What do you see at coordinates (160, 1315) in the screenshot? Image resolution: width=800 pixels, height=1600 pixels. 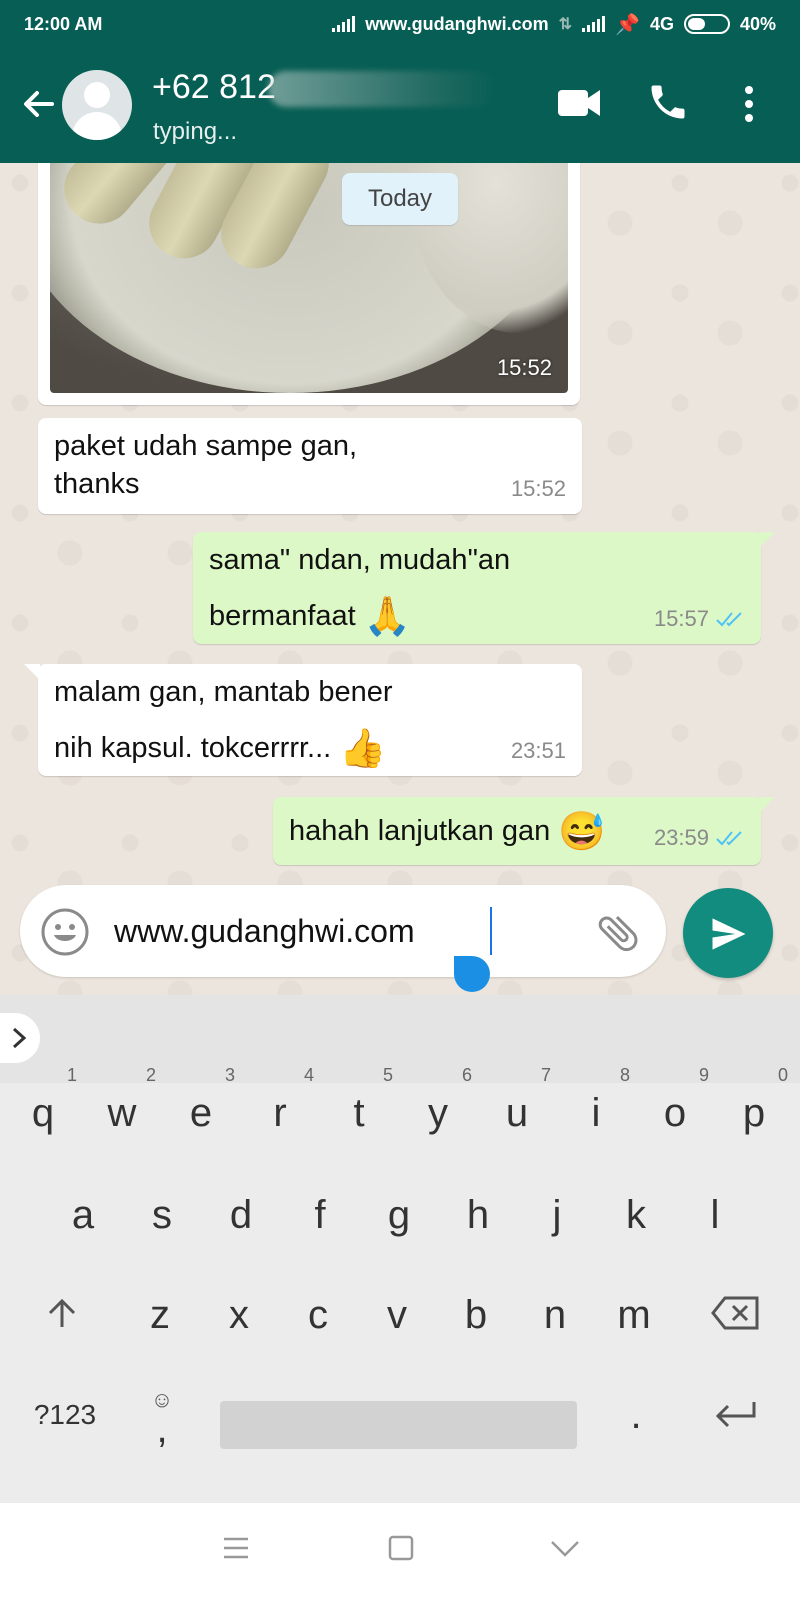 I see `key-z: z` at bounding box center [160, 1315].